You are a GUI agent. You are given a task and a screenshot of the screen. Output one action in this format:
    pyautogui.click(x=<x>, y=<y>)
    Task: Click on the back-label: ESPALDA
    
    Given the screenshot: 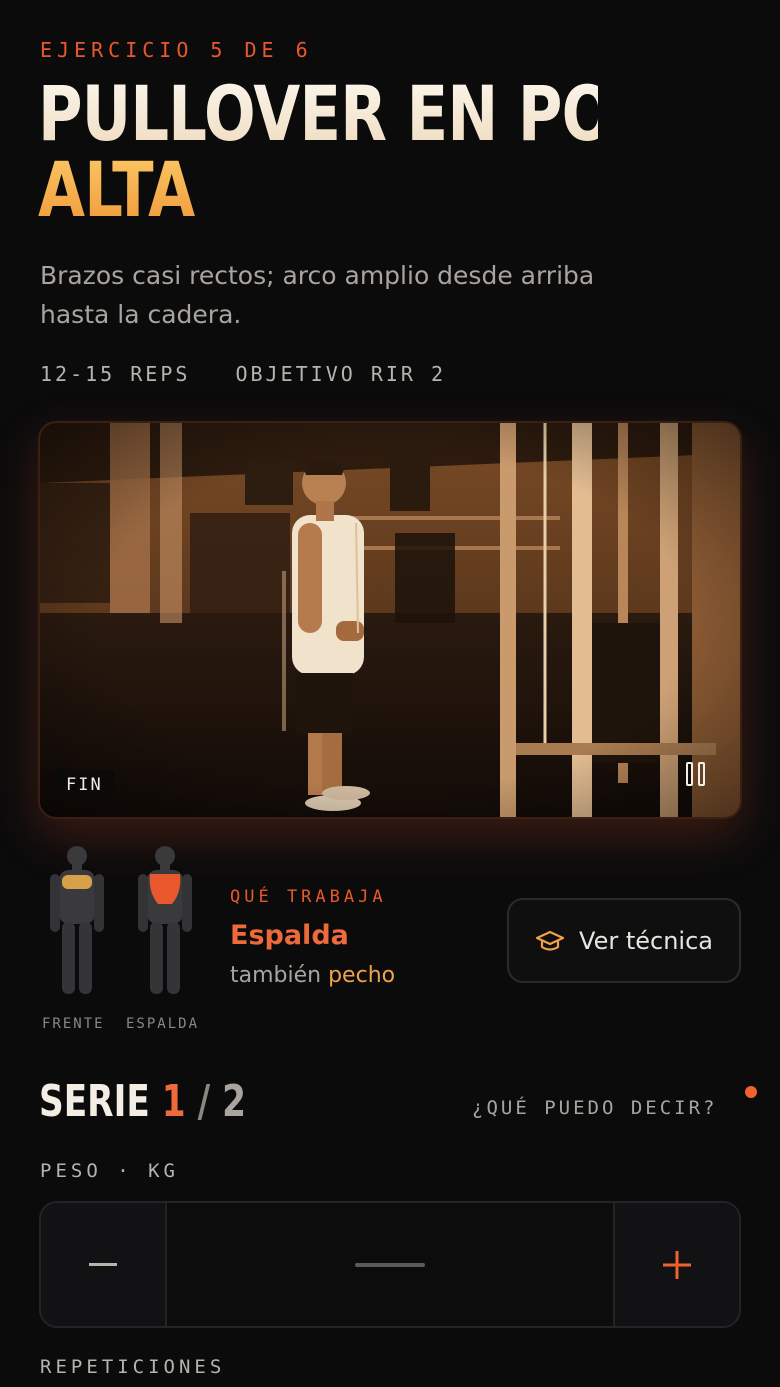 What is the action you would take?
    pyautogui.click(x=163, y=1024)
    